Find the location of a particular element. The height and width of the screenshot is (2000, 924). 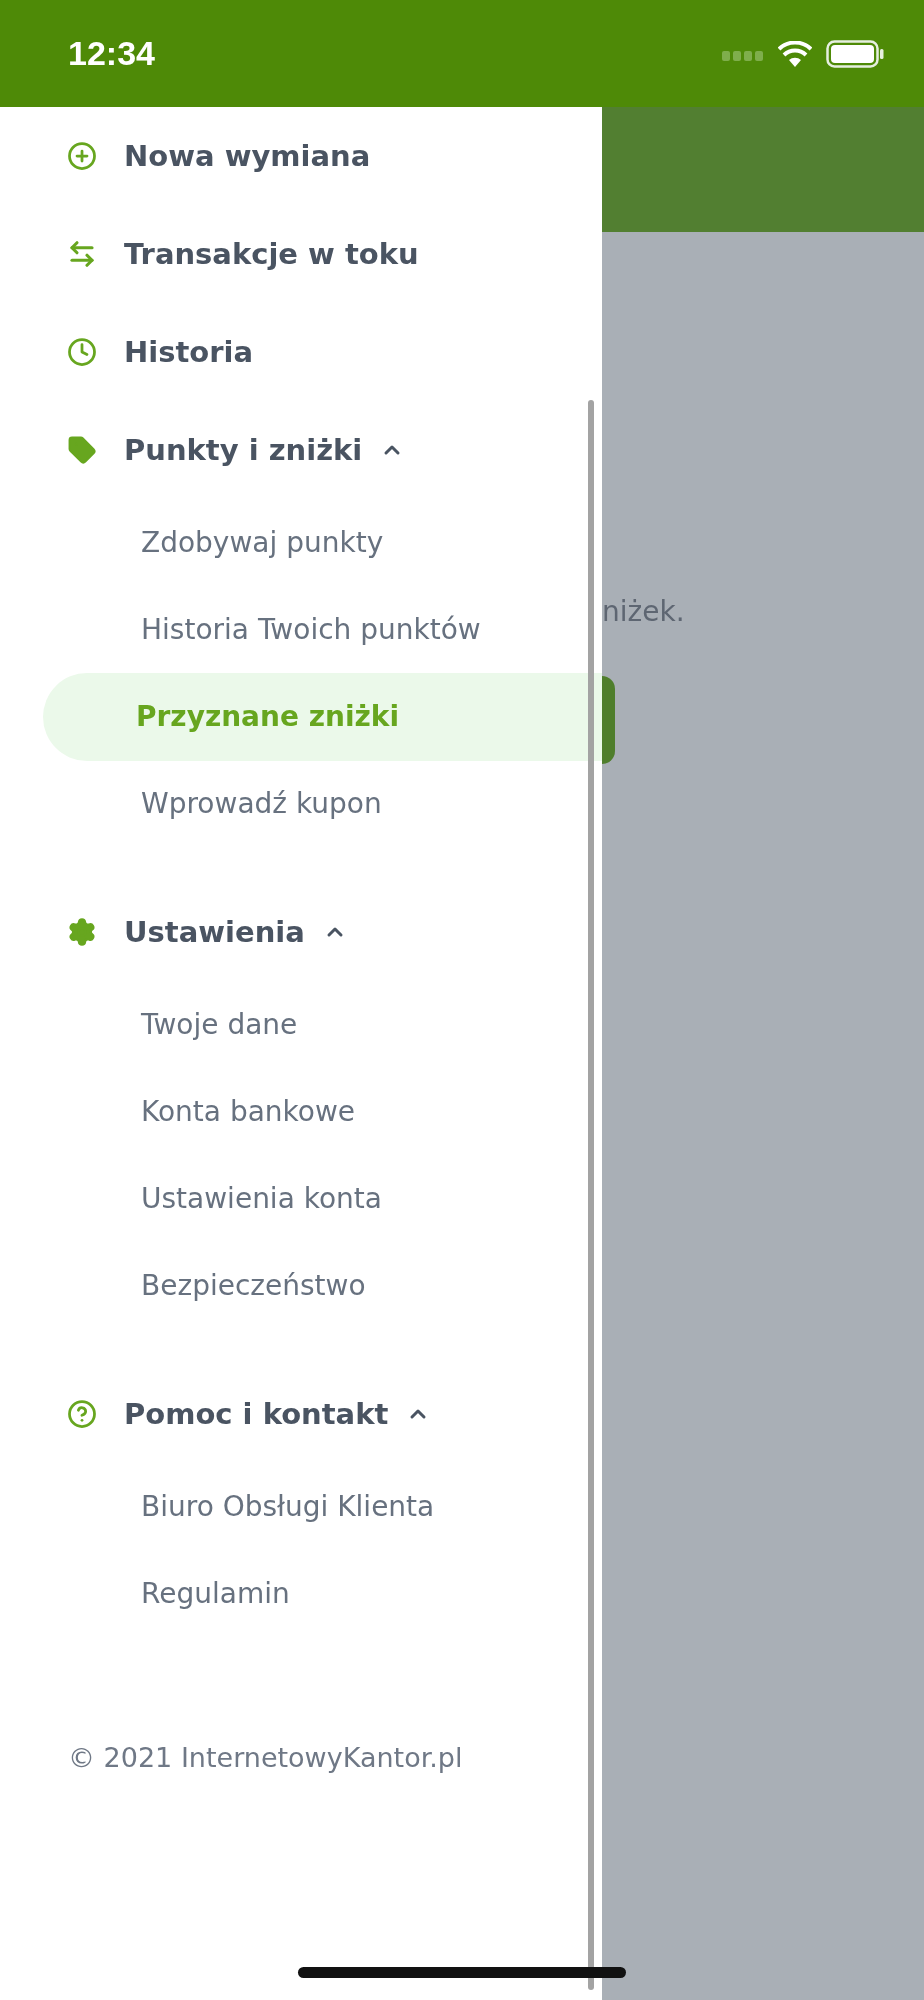

background-text: niżek. is located at coordinates (643, 612).